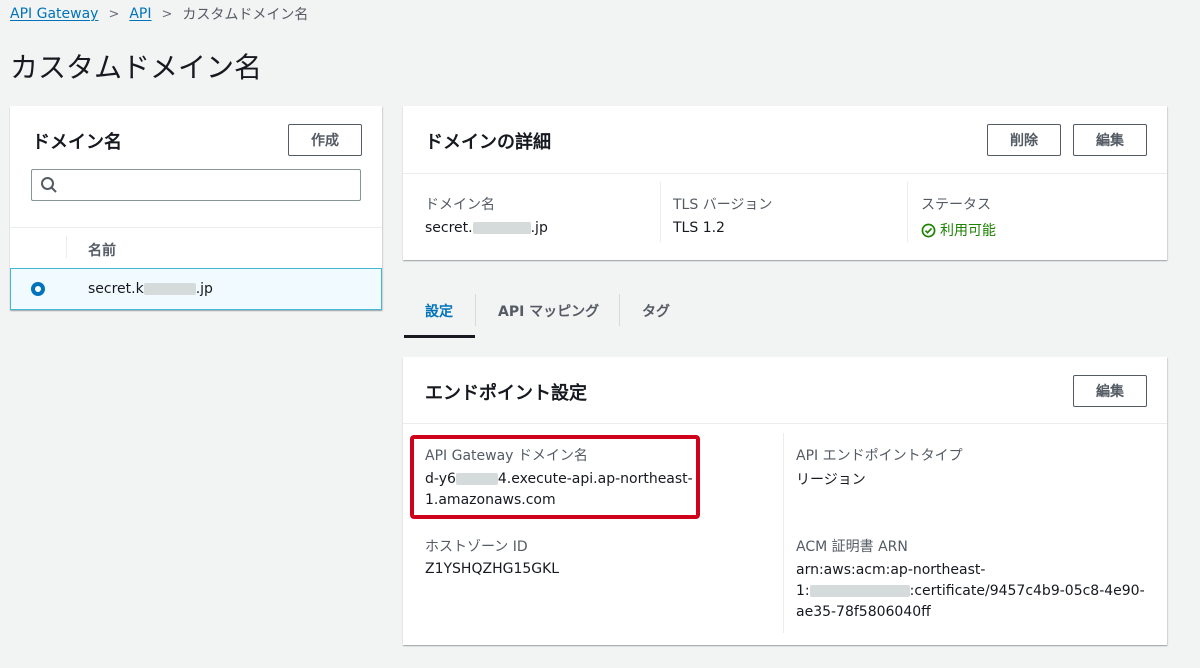  What do you see at coordinates (928, 230) in the screenshot?
I see `check-circle-icon` at bounding box center [928, 230].